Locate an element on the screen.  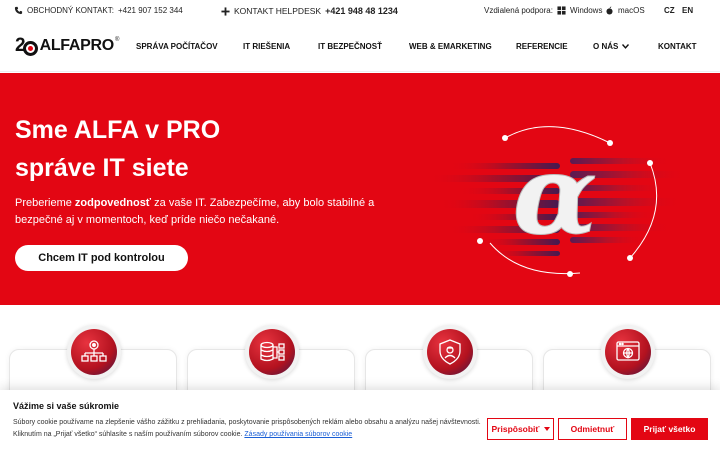
cookie-customize-button: Prispôsobiť is located at coordinates (520, 429).